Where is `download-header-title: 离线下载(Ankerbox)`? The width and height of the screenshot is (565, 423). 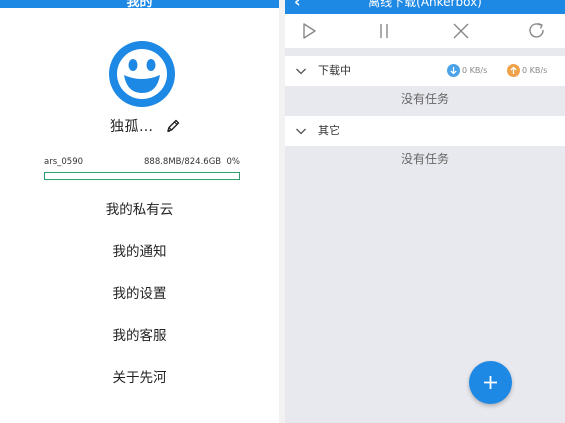 download-header-title: 离线下载(Ankerbox) is located at coordinates (425, 4).